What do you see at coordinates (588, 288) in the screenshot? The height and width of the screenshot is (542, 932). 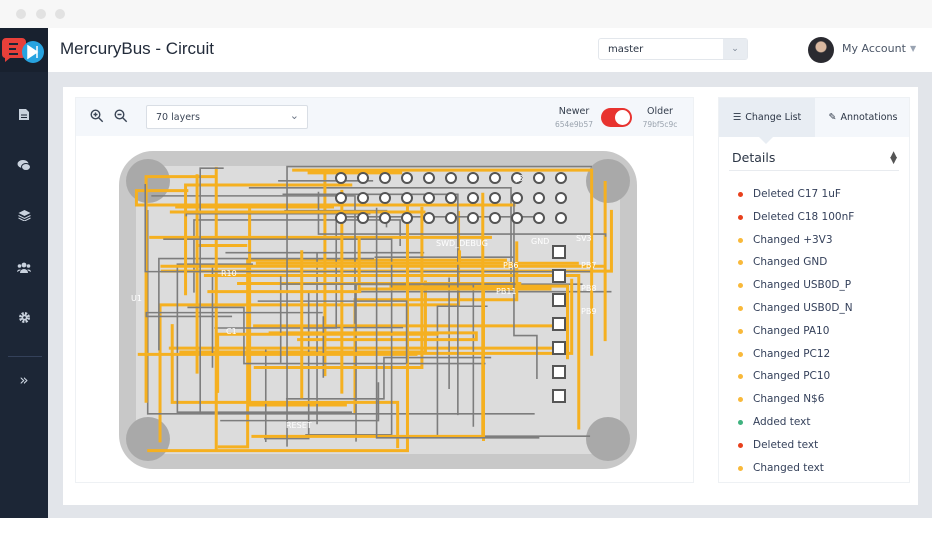 I see `pcb-label: PB8` at bounding box center [588, 288].